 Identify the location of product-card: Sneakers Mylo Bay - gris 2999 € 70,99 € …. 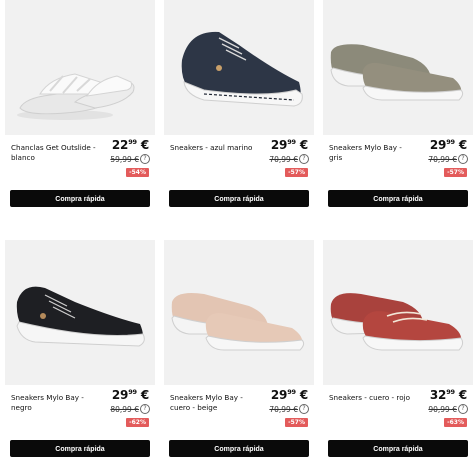
(398, 105).